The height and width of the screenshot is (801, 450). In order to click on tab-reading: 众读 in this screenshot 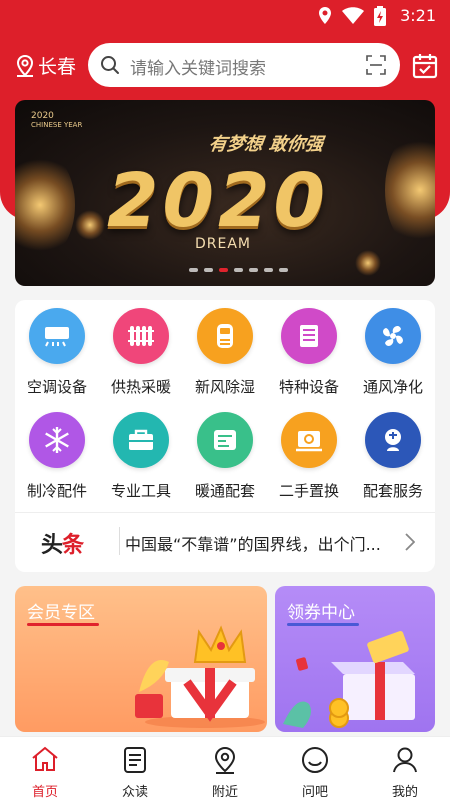, I will do `click(135, 769)`.